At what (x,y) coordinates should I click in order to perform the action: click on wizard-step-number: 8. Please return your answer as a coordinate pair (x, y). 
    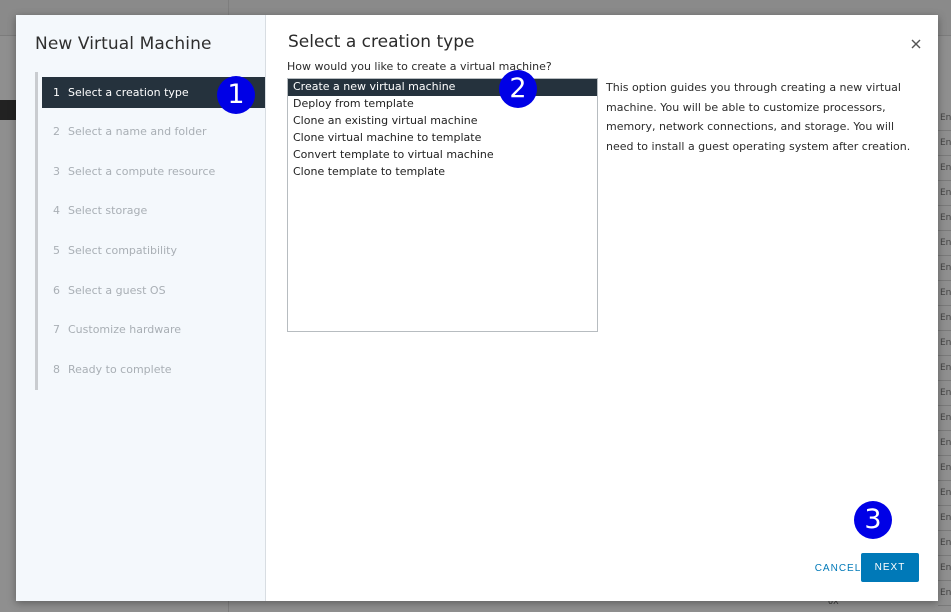
    Looking at the image, I should click on (56, 369).